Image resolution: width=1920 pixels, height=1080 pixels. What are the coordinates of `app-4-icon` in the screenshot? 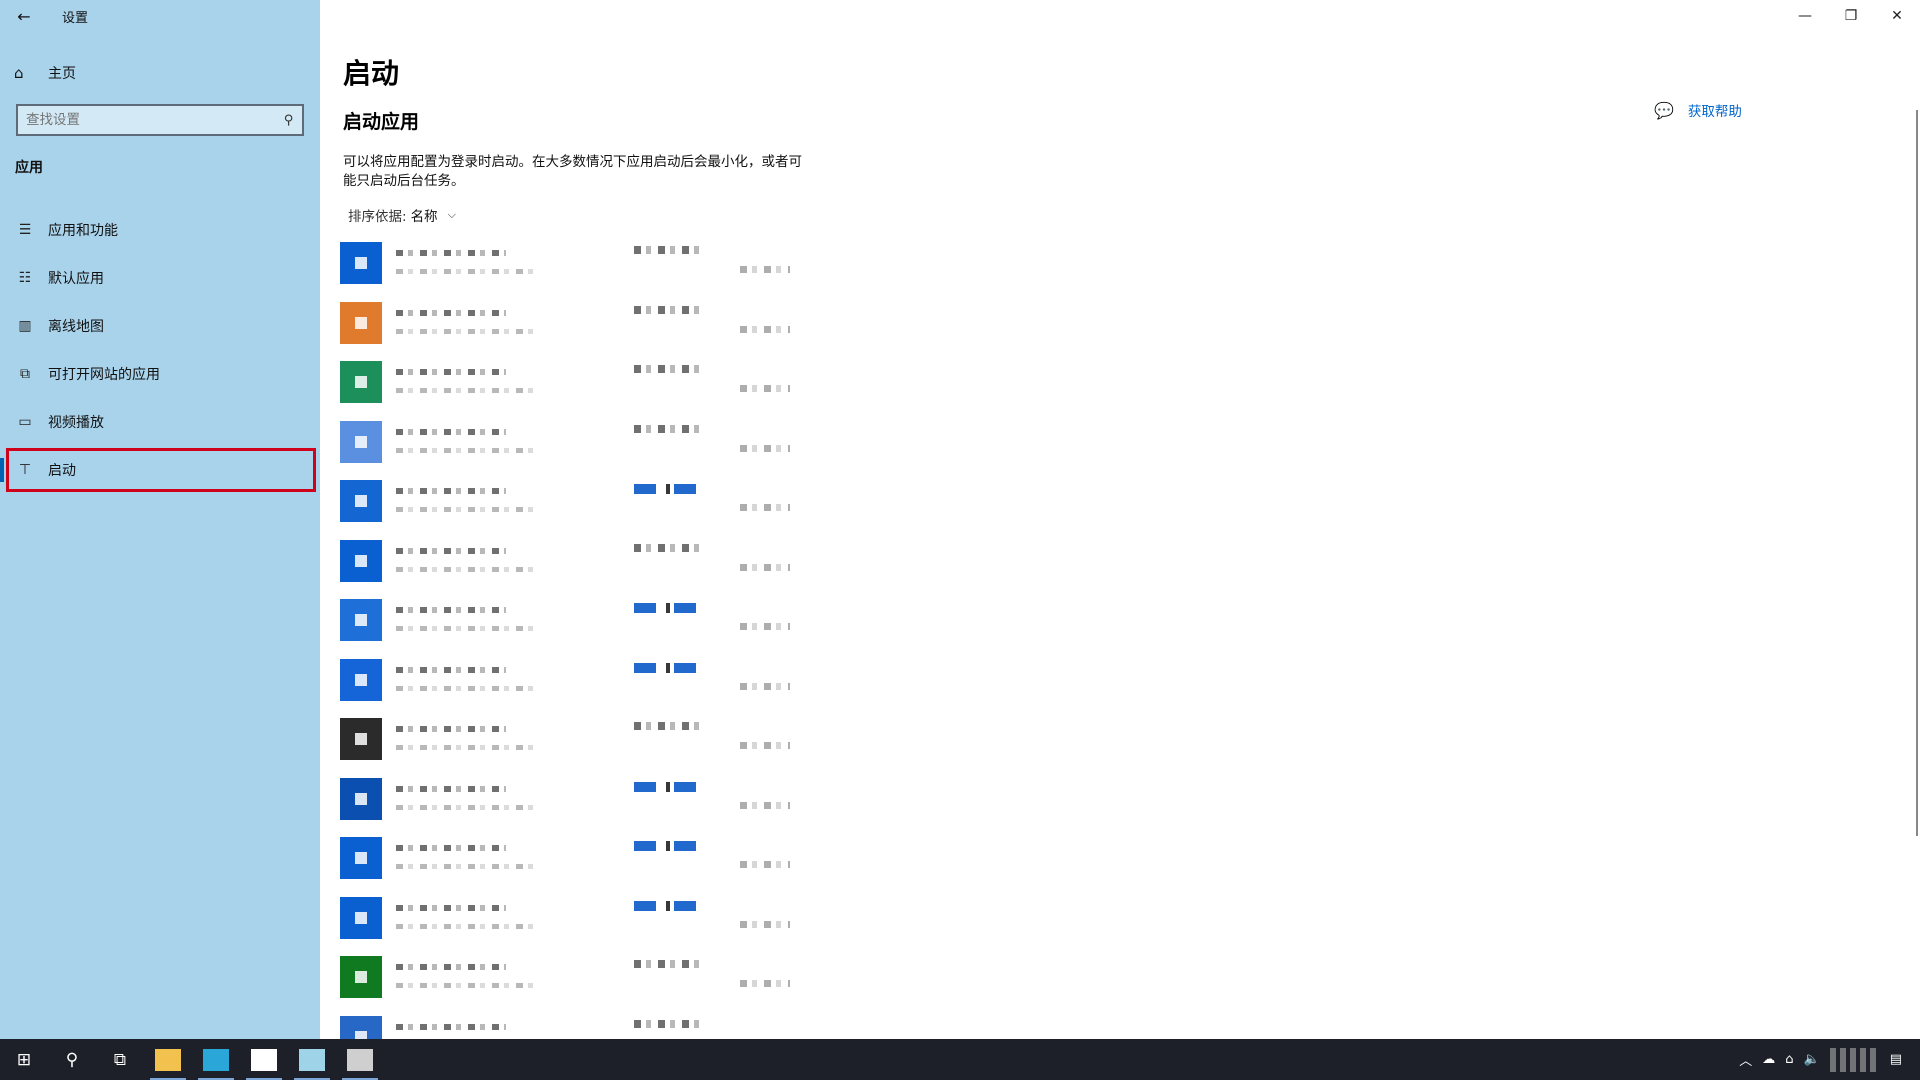 It's located at (312, 1059).